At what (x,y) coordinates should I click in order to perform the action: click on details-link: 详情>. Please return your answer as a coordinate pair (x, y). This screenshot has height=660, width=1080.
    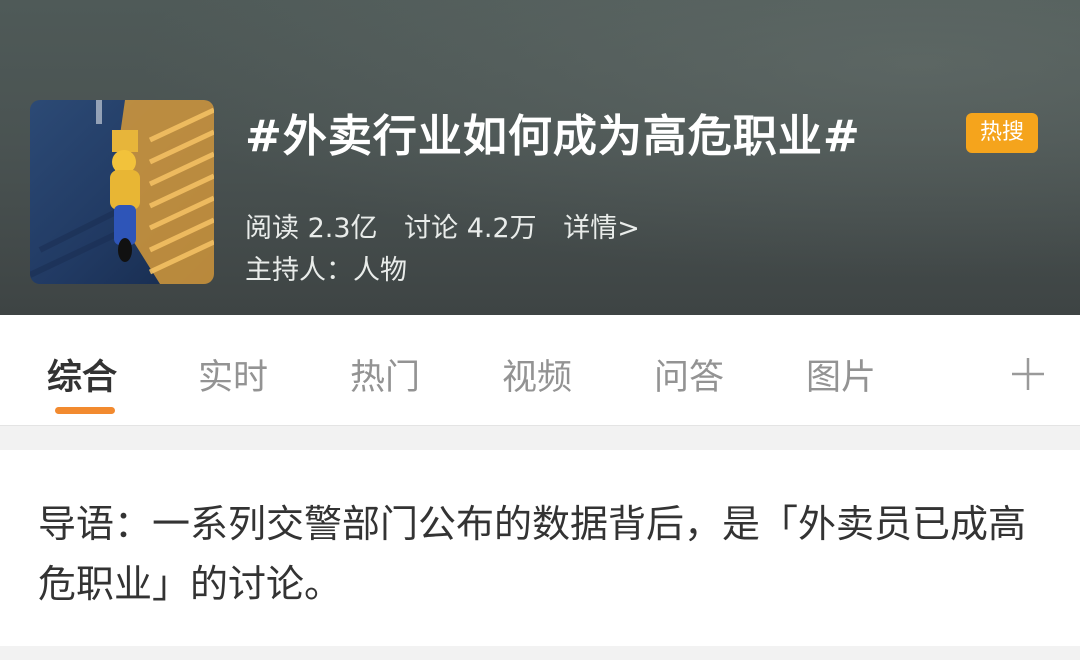
    Looking at the image, I should click on (601, 228).